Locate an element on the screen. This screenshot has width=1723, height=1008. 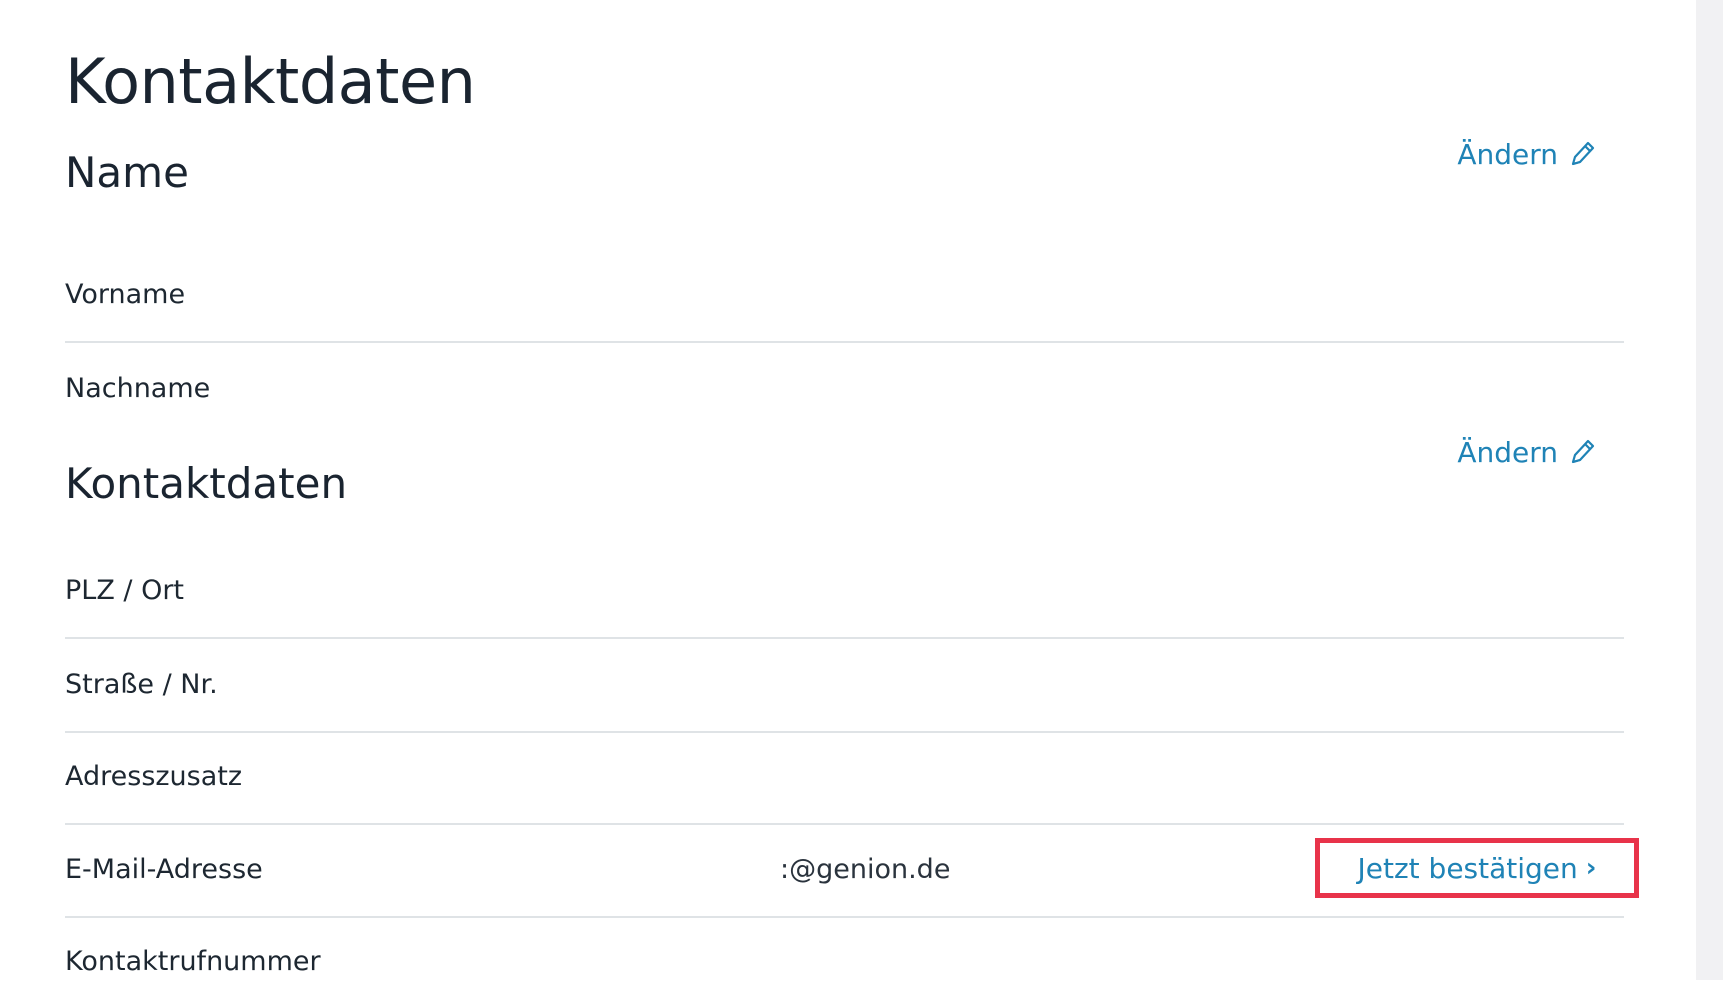
row-plz-ort: PLZ / Ort is located at coordinates (844, 592).